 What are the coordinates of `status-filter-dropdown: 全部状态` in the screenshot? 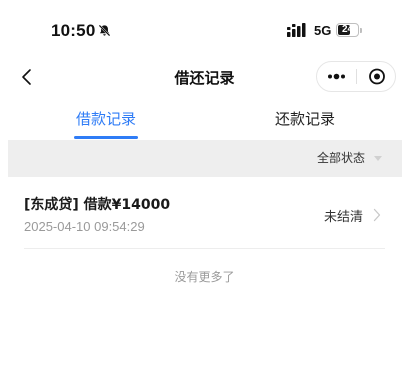 It's located at (349, 158).